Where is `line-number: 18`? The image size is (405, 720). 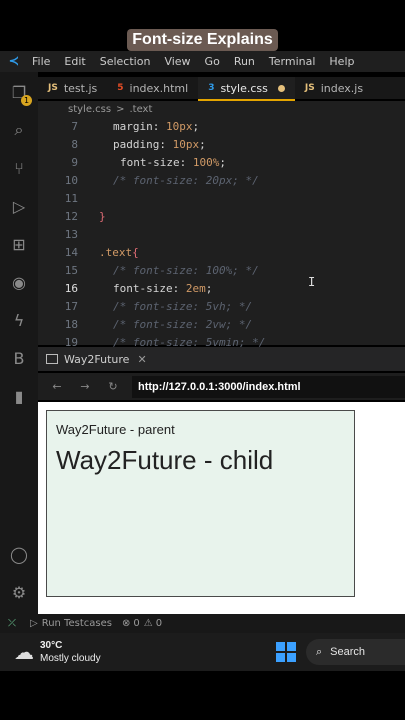 line-number: 18 is located at coordinates (71, 324).